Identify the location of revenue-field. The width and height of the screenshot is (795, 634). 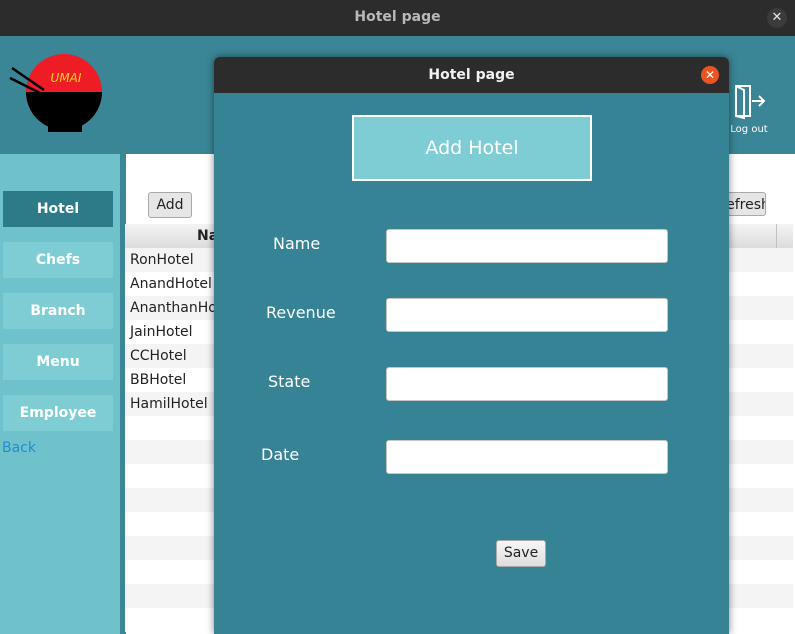
(527, 315).